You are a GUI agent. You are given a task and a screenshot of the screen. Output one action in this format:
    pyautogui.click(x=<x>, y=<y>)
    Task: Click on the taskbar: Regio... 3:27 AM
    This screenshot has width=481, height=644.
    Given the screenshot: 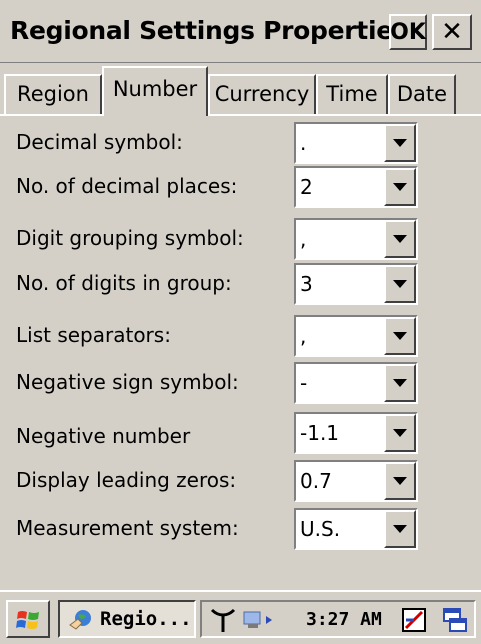 What is the action you would take?
    pyautogui.click(x=240, y=617)
    